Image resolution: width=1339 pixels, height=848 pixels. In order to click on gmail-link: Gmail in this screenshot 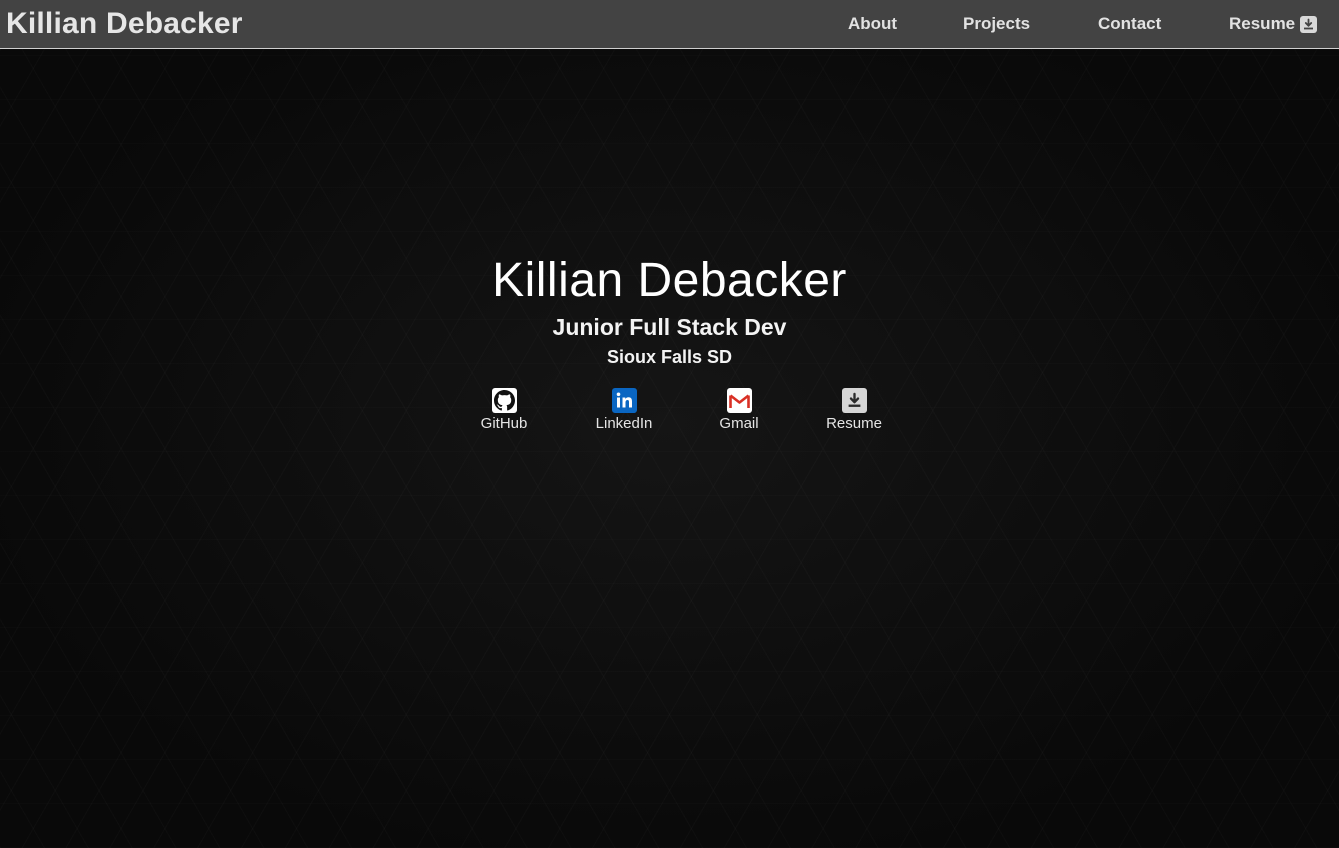, I will do `click(739, 410)`.